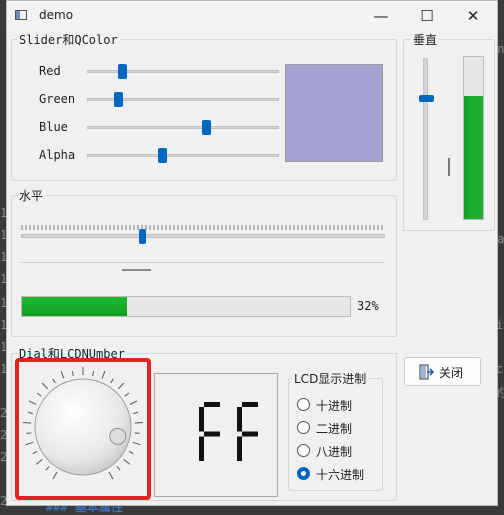 This screenshot has height=515, width=504. What do you see at coordinates (186, 306) in the screenshot?
I see `horizontal-progress-bar` at bounding box center [186, 306].